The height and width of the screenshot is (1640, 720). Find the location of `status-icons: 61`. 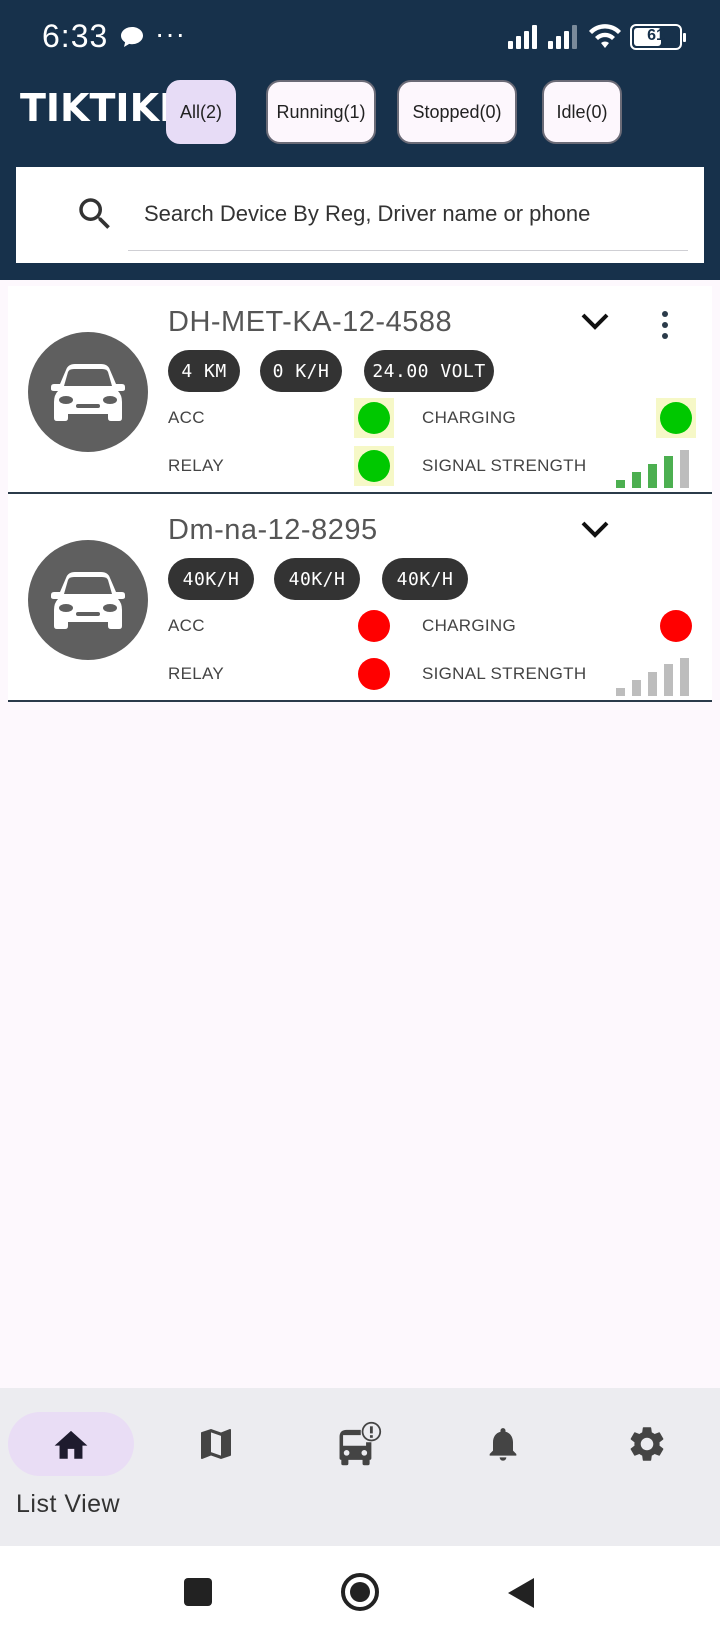

status-icons: 61 is located at coordinates (597, 37).